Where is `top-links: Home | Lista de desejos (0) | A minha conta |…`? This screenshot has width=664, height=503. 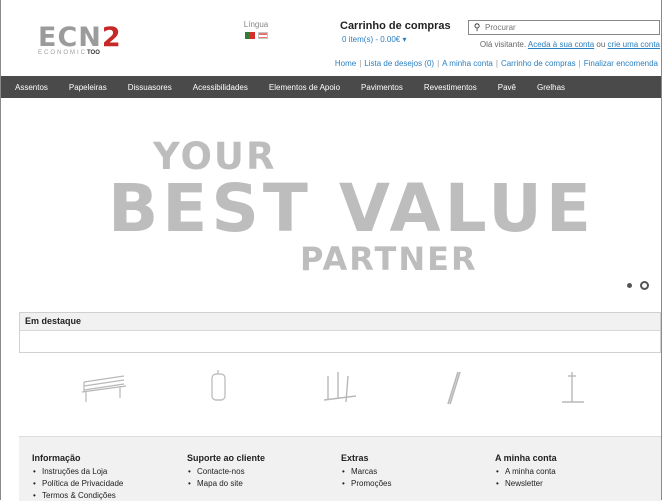 top-links: Home | Lista de desejos (0) | A minha conta |… is located at coordinates (496, 63).